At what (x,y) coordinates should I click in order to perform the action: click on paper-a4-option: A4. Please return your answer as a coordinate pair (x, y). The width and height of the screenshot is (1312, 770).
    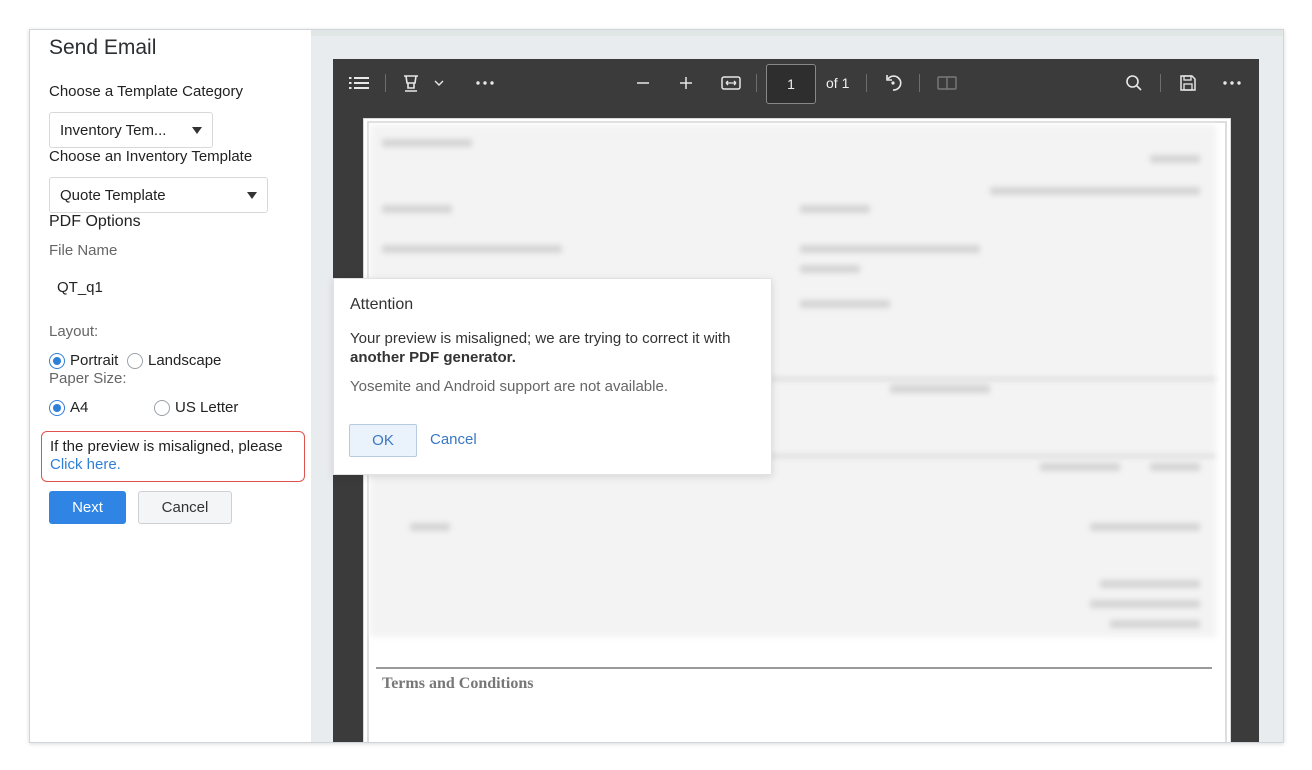
    Looking at the image, I should click on (68, 407).